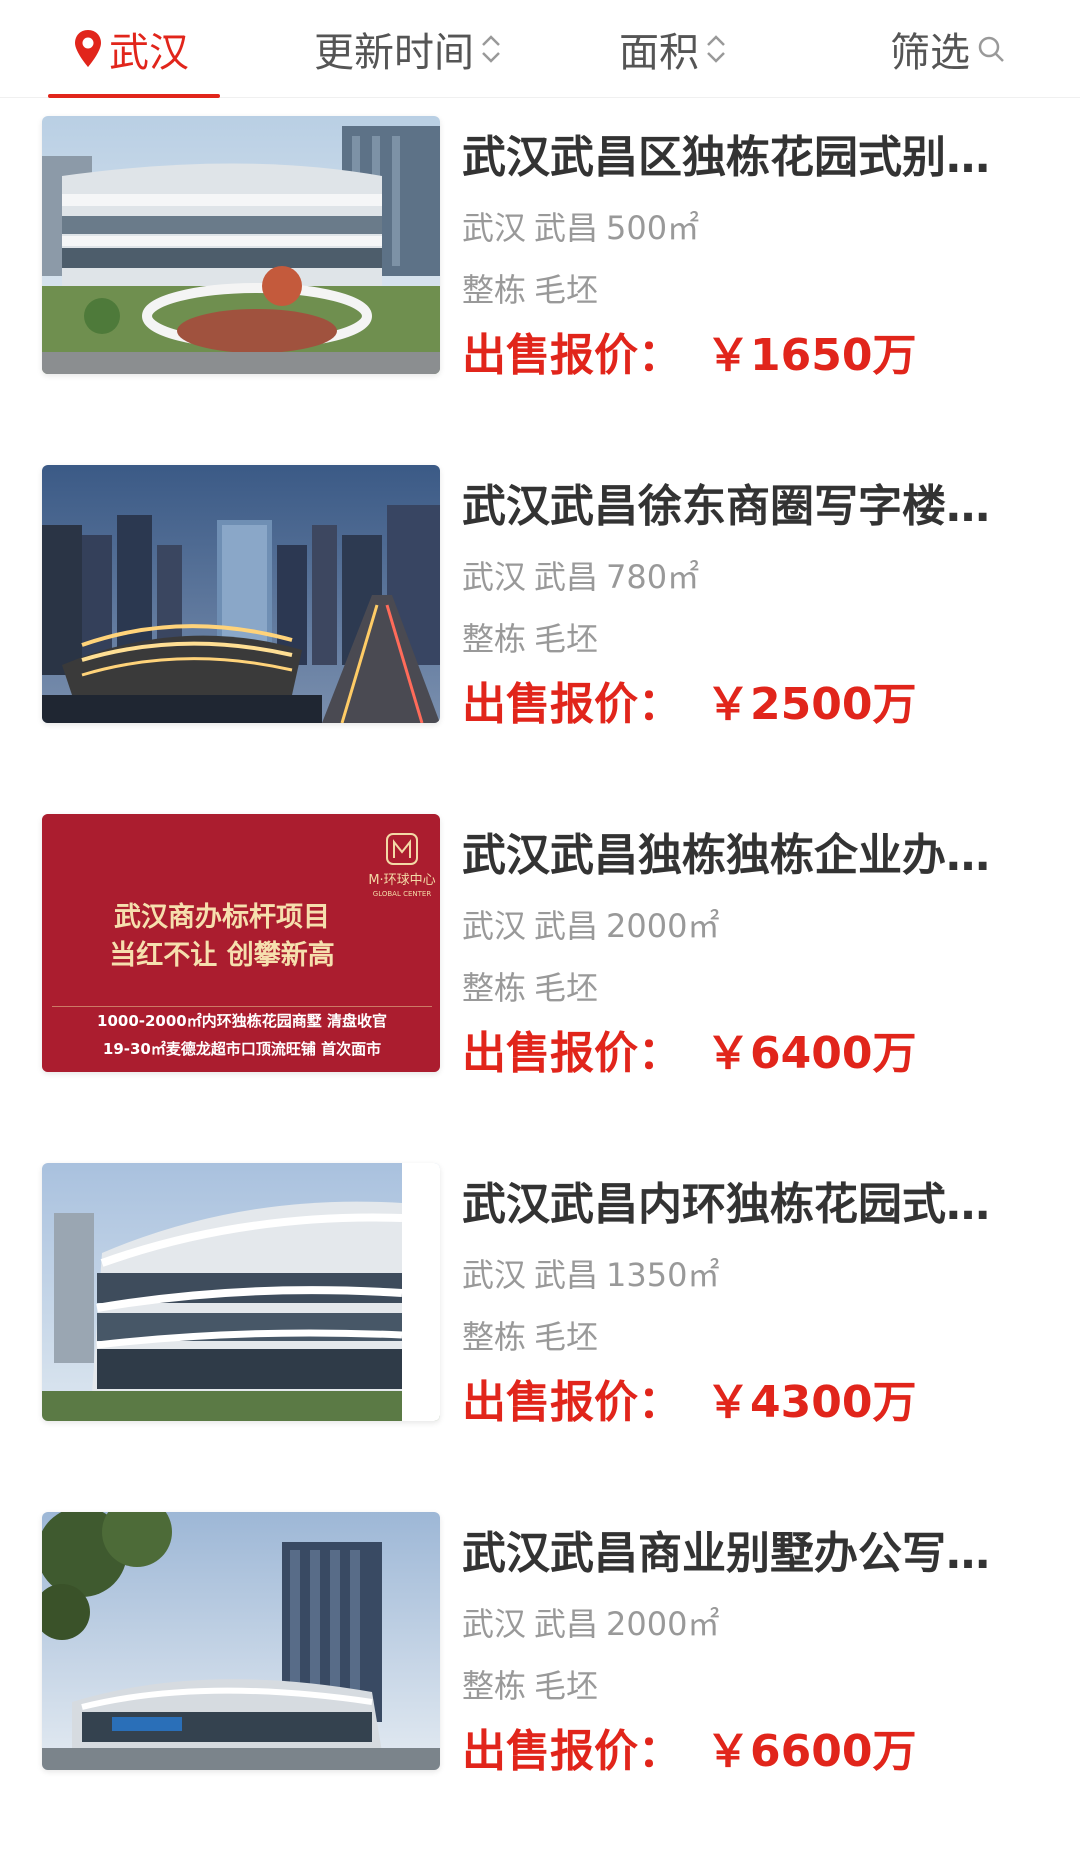 Image resolution: width=1080 pixels, height=1864 pixels. Describe the element at coordinates (401, 880) in the screenshot. I see `banner-brand: M·环球中心` at that location.